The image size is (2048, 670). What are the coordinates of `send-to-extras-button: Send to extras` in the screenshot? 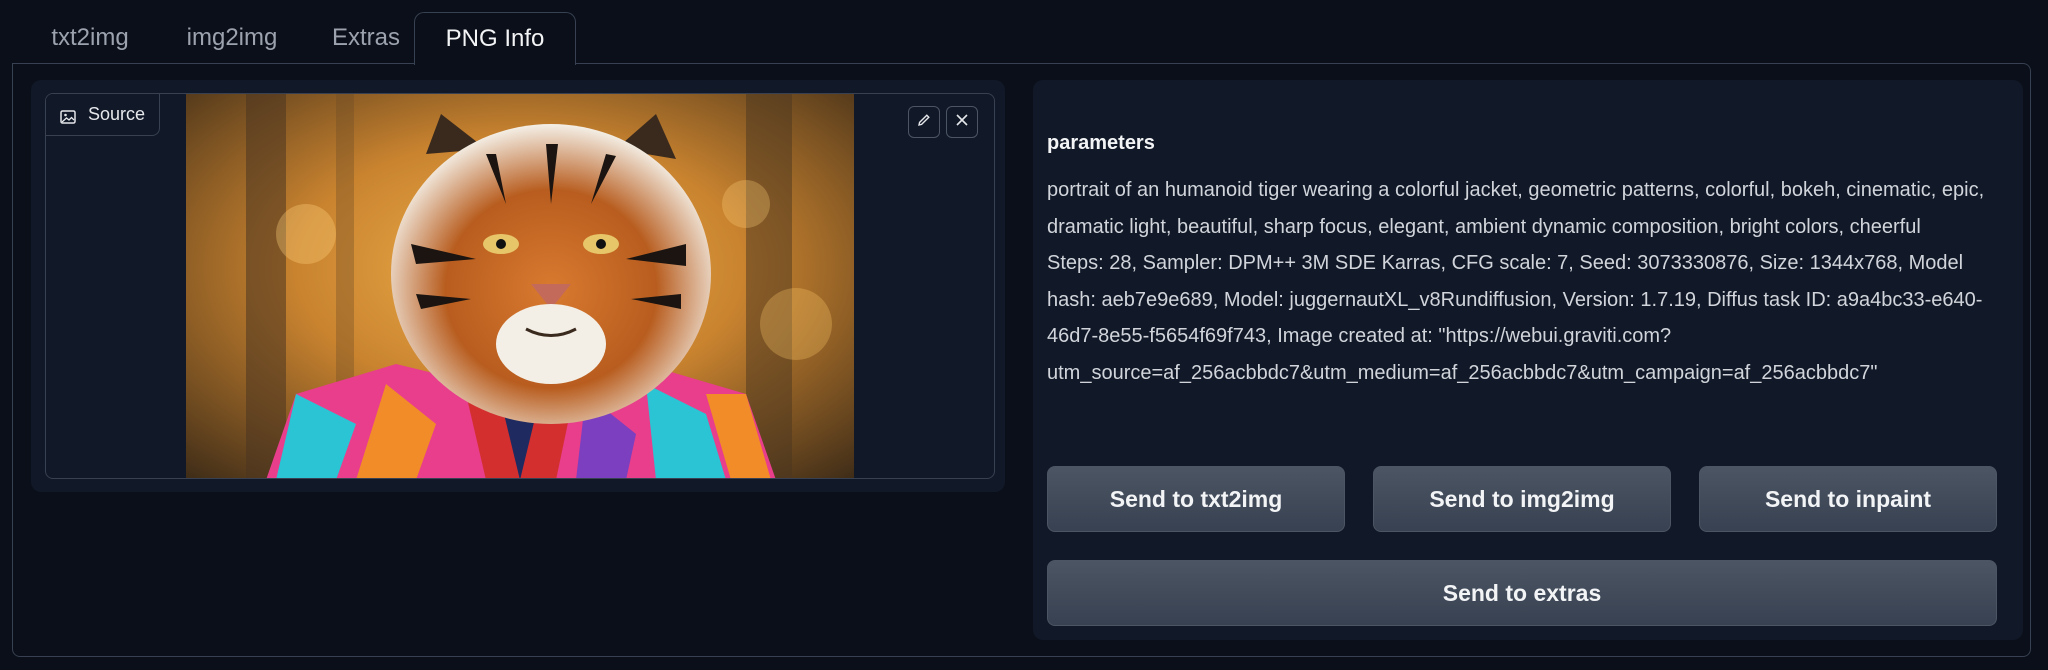 It's located at (1522, 593).